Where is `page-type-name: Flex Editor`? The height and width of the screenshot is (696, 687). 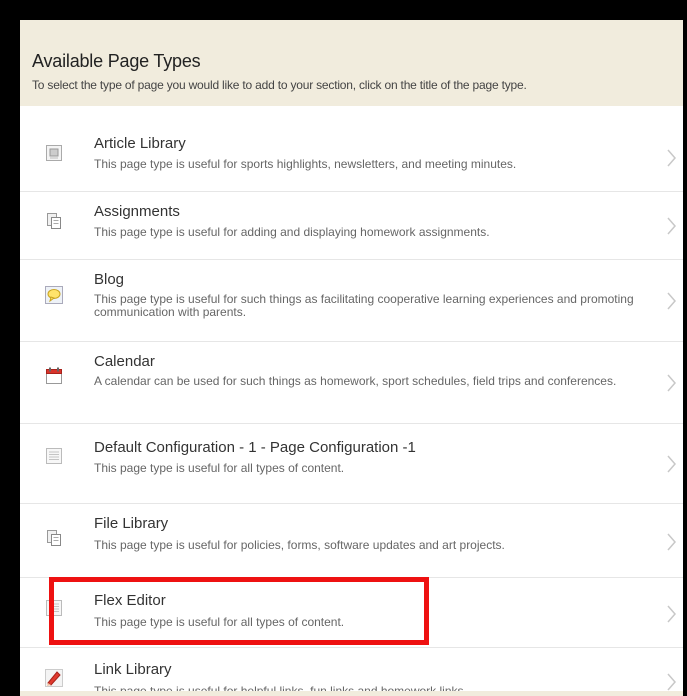
page-type-name: Flex Editor is located at coordinates (130, 600).